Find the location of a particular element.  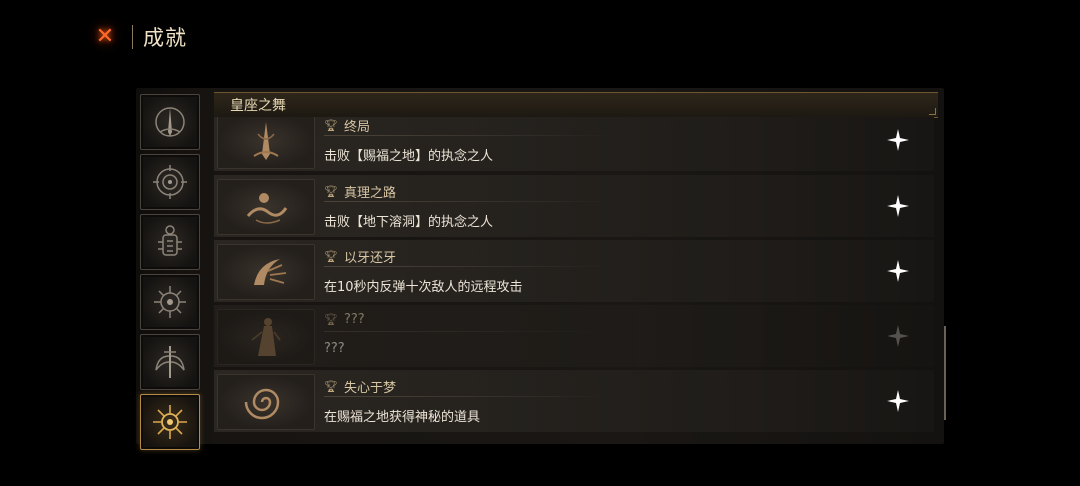

achievement-description: 在赐福之地获得神秘的道具 is located at coordinates (402, 417).